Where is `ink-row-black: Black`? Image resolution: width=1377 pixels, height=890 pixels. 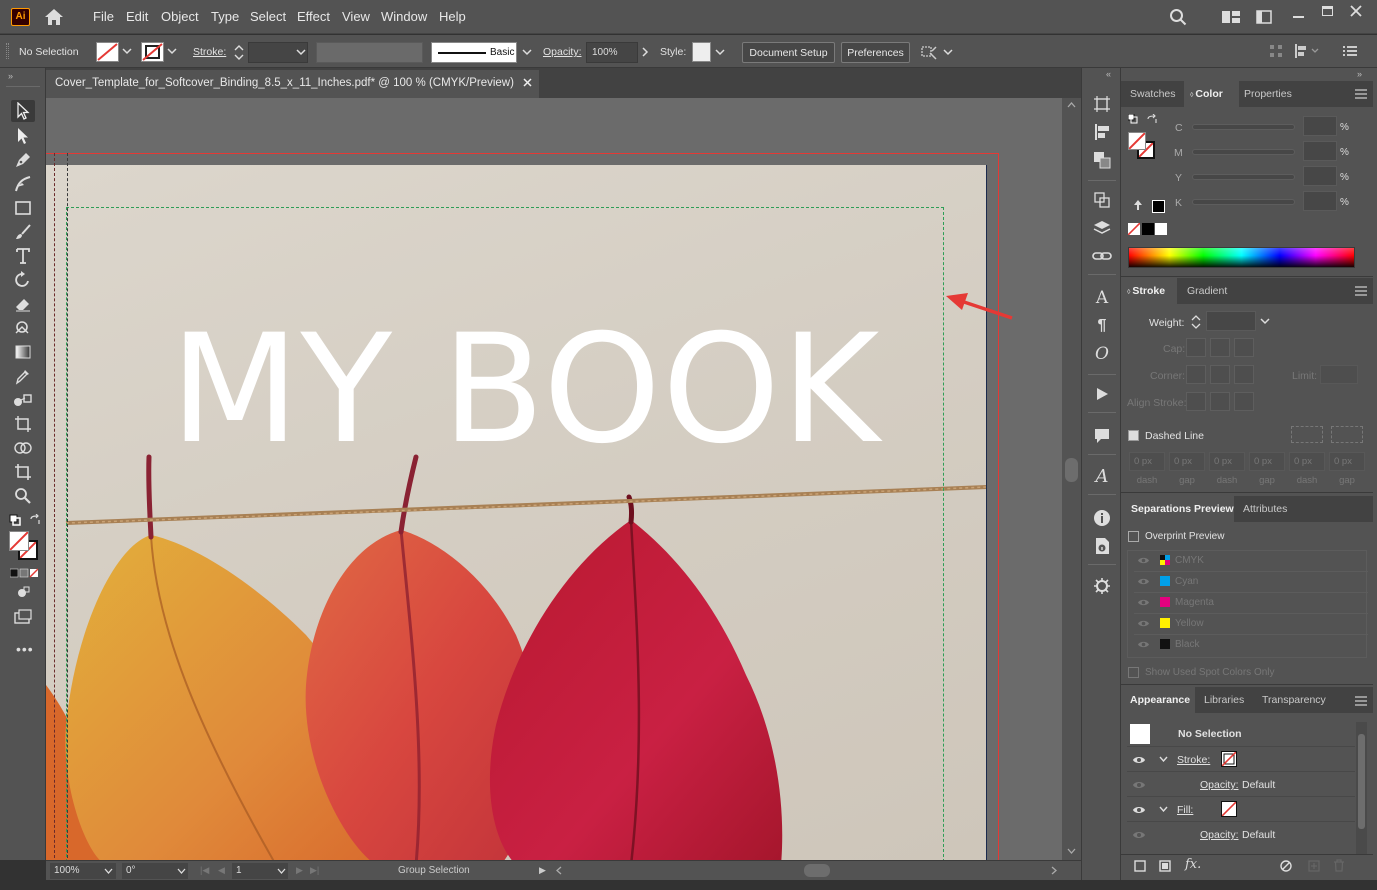
ink-row-black: Black is located at coordinates (1251, 645).